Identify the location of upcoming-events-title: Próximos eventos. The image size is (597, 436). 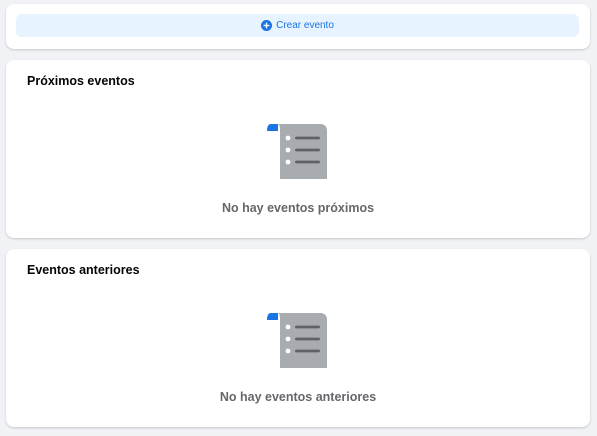
(81, 81).